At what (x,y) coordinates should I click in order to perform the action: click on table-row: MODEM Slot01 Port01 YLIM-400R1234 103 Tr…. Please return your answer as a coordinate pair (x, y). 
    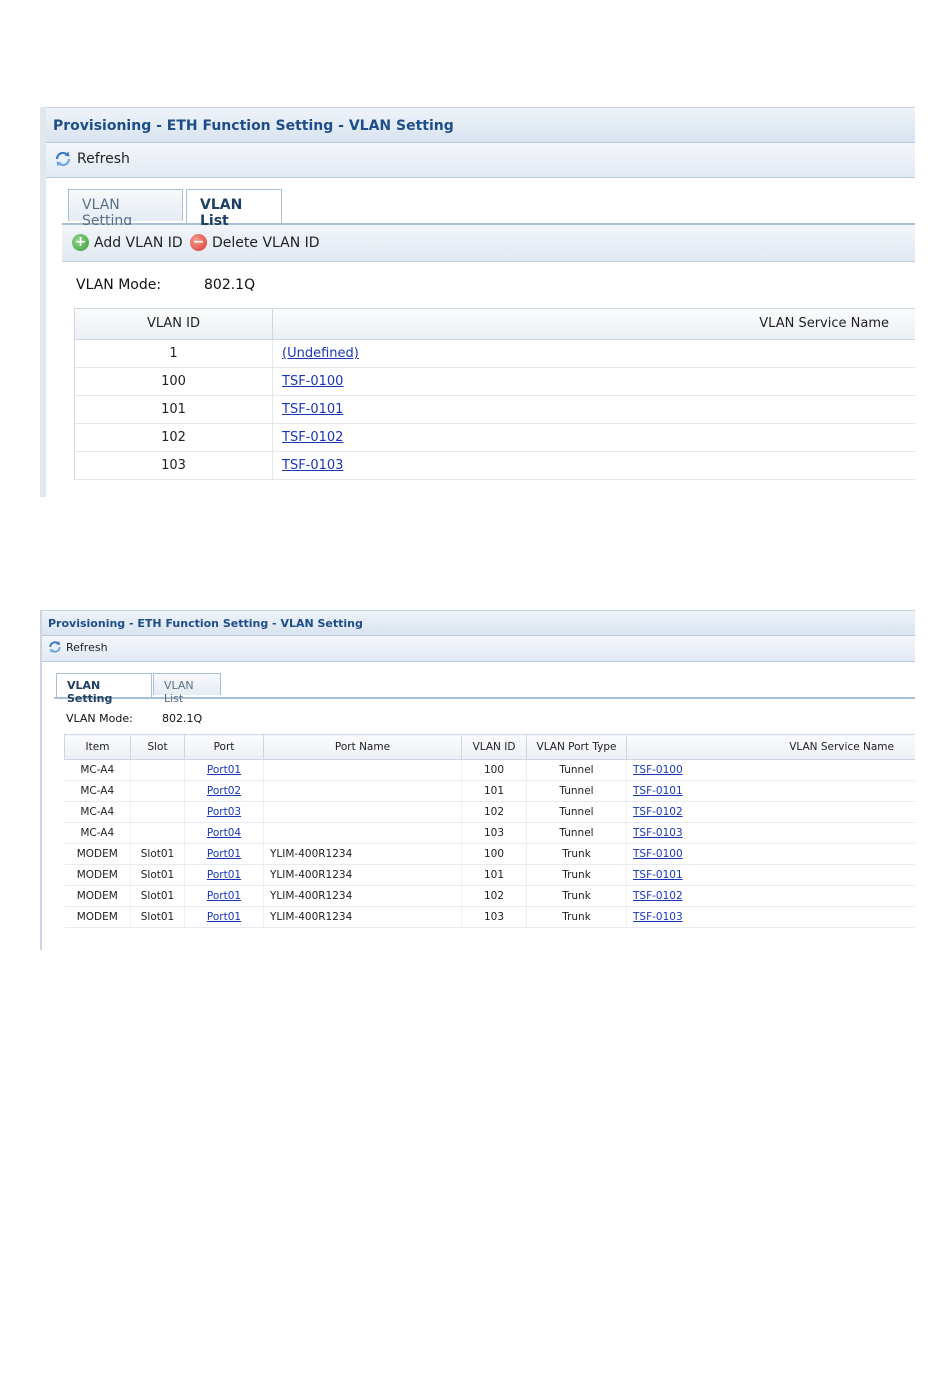
    Looking at the image, I should click on (489, 917).